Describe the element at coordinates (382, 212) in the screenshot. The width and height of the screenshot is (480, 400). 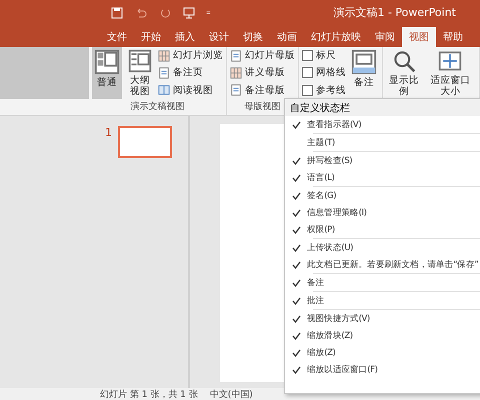
I see `menu-item: 信息管理策略(I)` at that location.